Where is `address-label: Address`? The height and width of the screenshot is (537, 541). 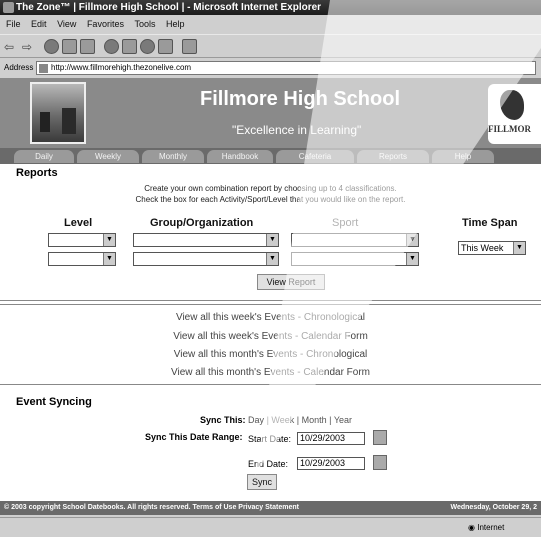 address-label: Address is located at coordinates (19, 67).